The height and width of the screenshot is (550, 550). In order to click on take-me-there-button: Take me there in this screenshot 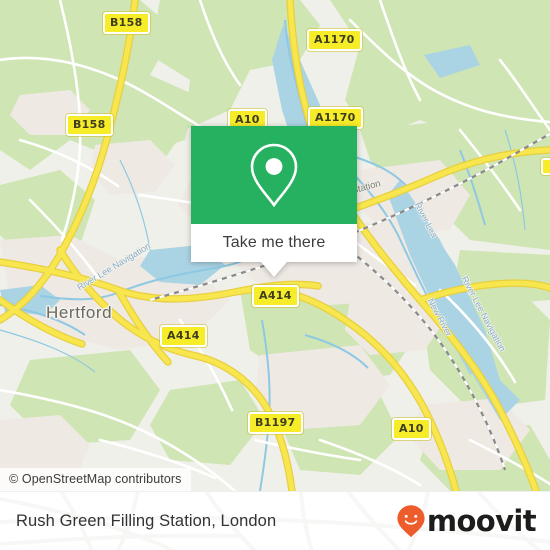, I will do `click(274, 243)`.